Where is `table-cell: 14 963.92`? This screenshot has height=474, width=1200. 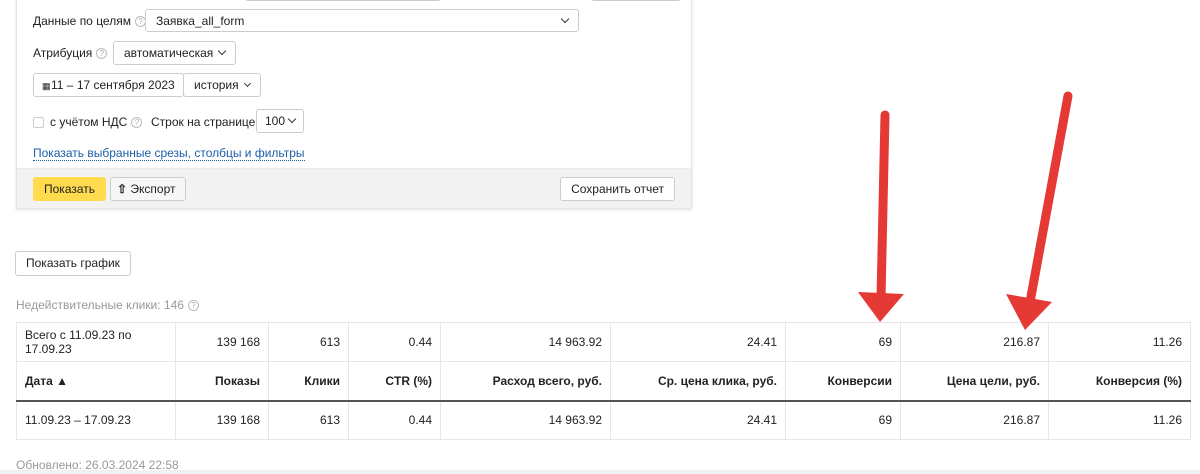 table-cell: 14 963.92 is located at coordinates (525, 420).